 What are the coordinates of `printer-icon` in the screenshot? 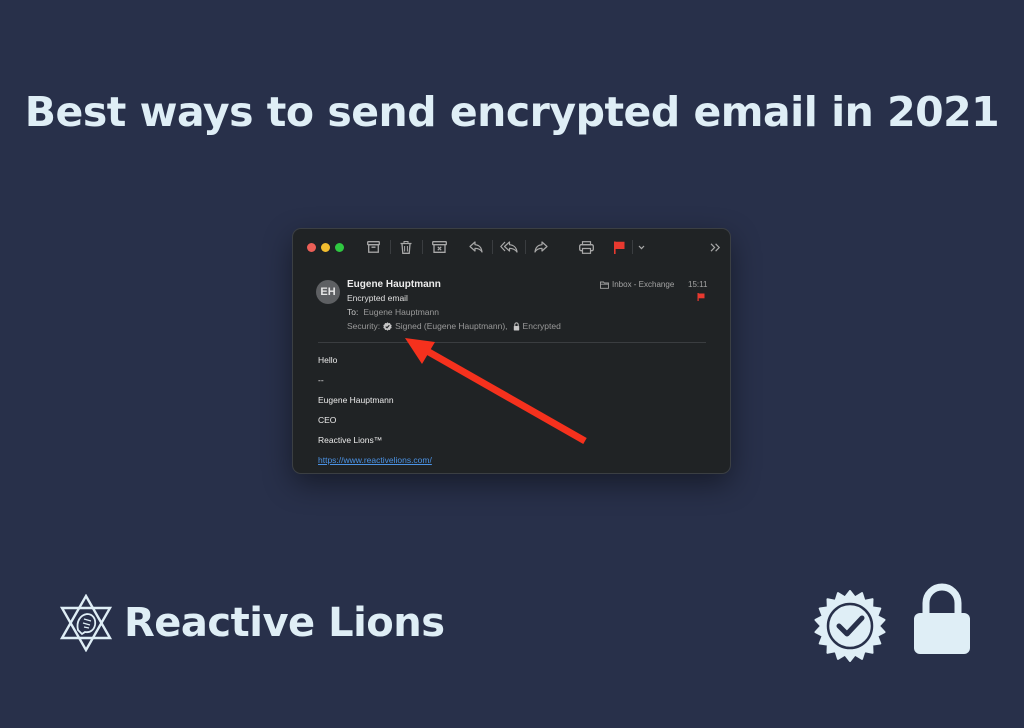 It's located at (586, 247).